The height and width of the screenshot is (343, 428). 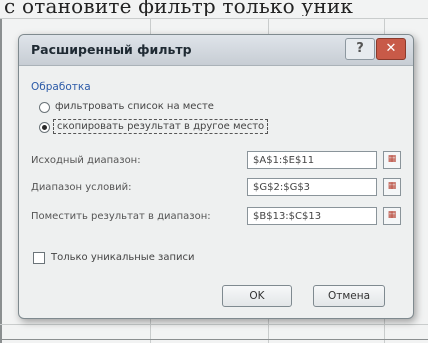 What do you see at coordinates (39, 258) in the screenshot?
I see `unique-records-checkbox` at bounding box center [39, 258].